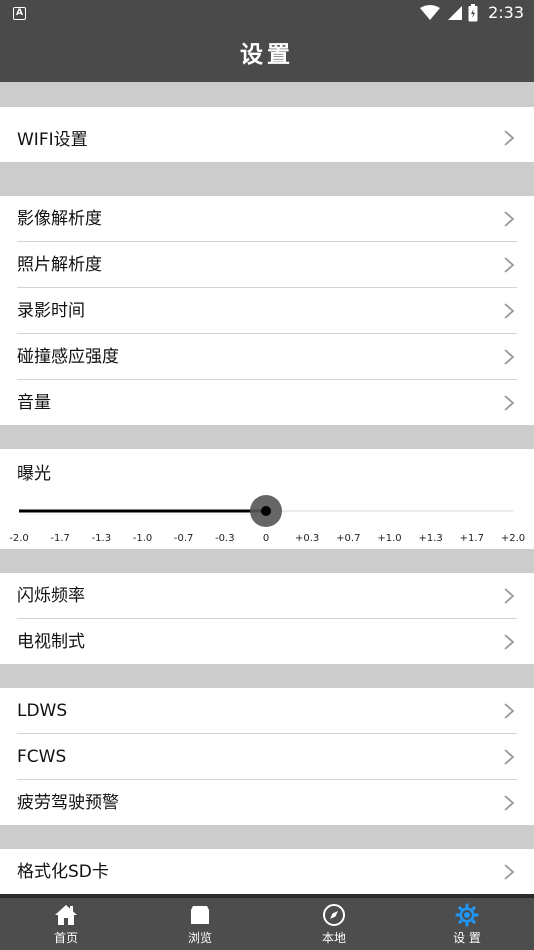  What do you see at coordinates (60, 538) in the screenshot?
I see `exposure-tick-label: -1.7` at bounding box center [60, 538].